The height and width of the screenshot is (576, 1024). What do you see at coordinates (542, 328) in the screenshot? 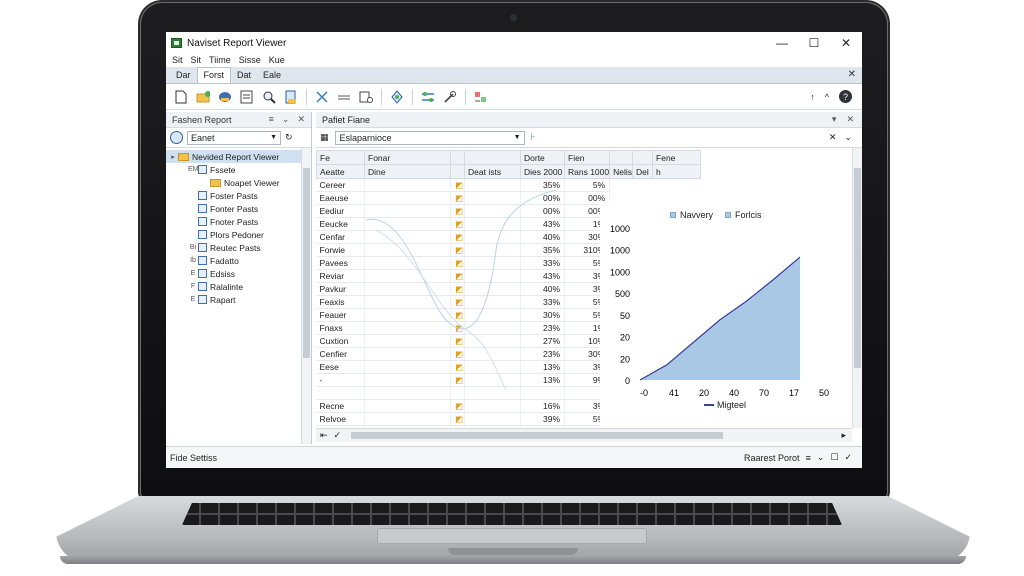
I see `grid-cell: 23%` at bounding box center [542, 328].